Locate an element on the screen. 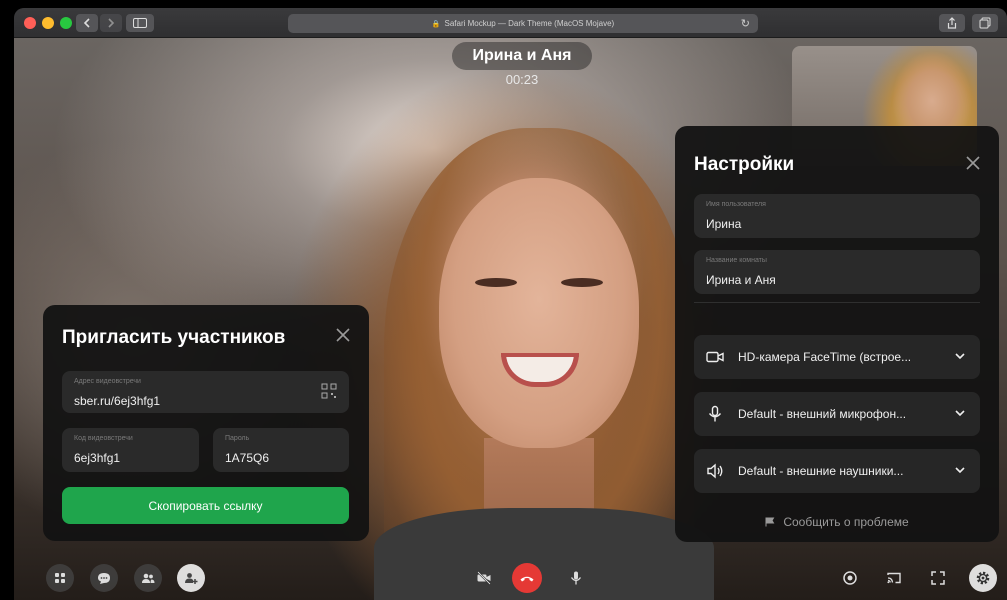  camera-off-icon is located at coordinates (484, 578).